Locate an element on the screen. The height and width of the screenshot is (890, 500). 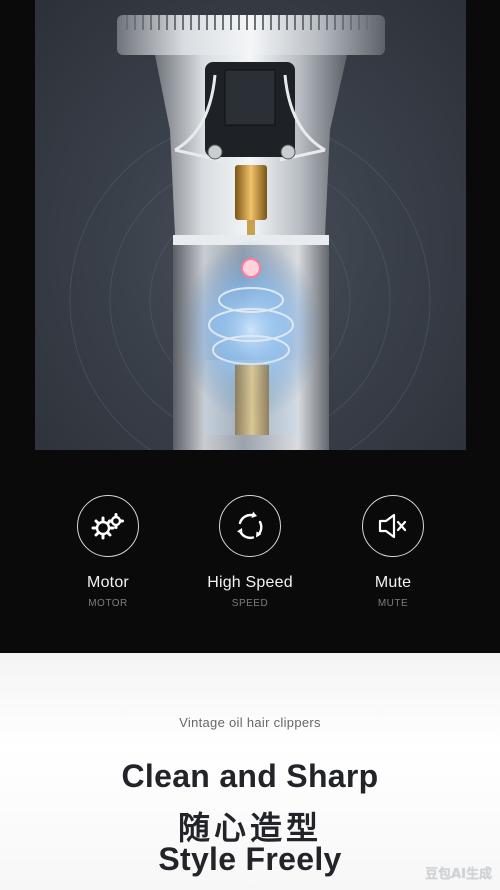
headline-english-1: Clean and Sharp is located at coordinates (250, 776).